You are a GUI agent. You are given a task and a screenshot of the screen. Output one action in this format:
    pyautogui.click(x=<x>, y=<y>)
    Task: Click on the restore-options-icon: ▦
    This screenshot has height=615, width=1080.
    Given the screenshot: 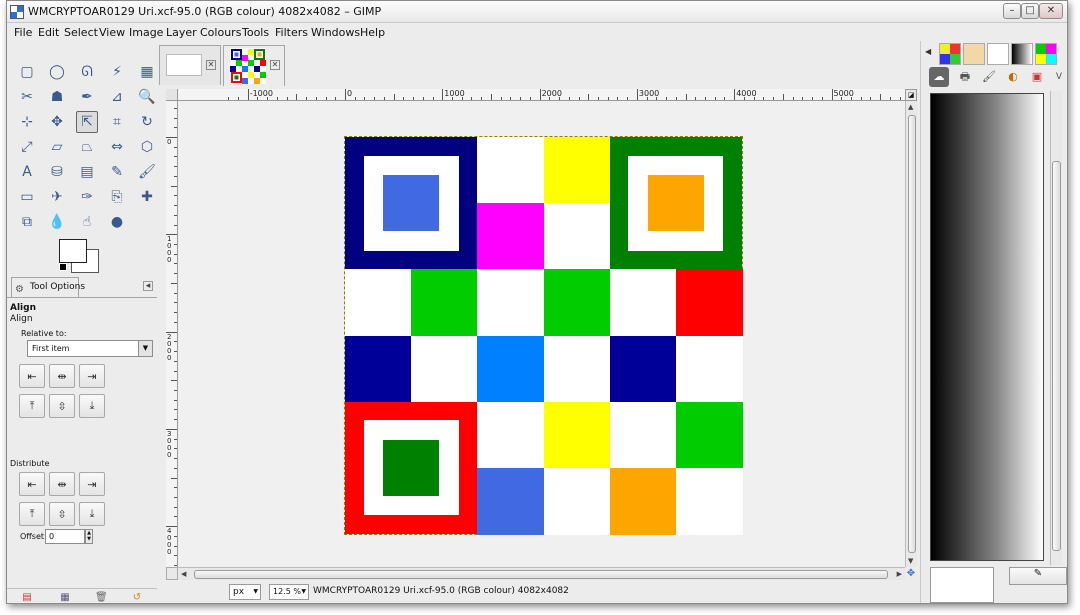 What is the action you would take?
    pyautogui.click(x=65, y=597)
    